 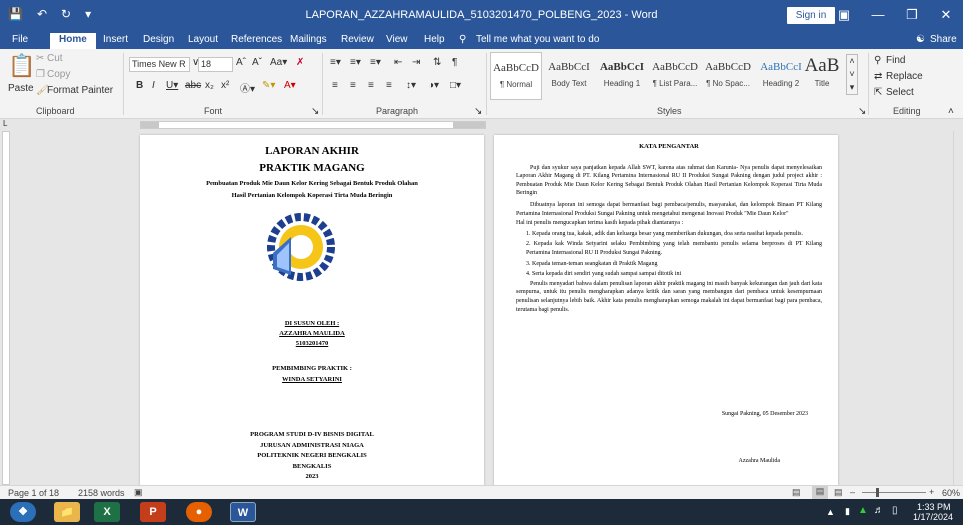 I want to click on text-effects-icon: Ⓐ▾, so click(x=247, y=87).